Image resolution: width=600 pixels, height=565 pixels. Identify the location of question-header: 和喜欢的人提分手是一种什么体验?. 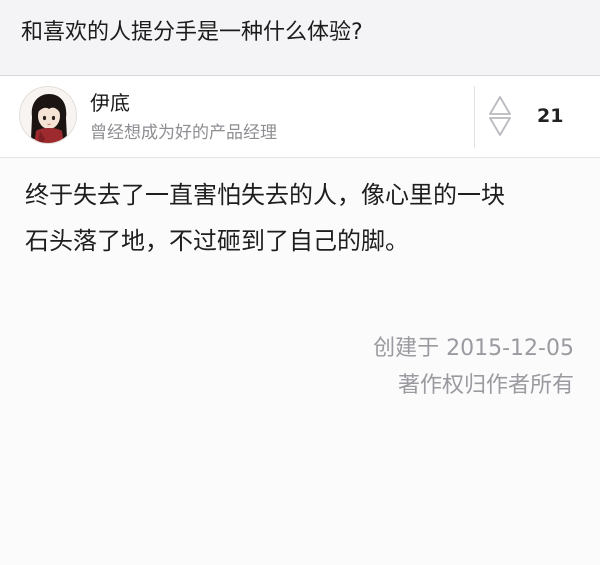
(300, 38).